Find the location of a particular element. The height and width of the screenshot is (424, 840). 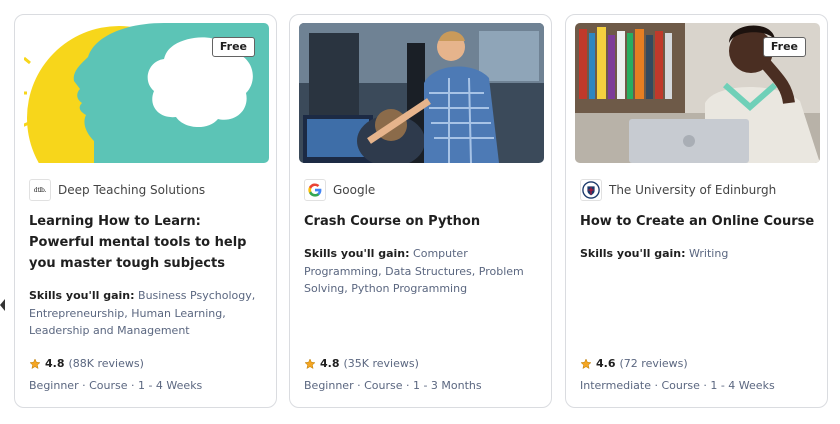

course-thumbnail is located at coordinates (421, 93).